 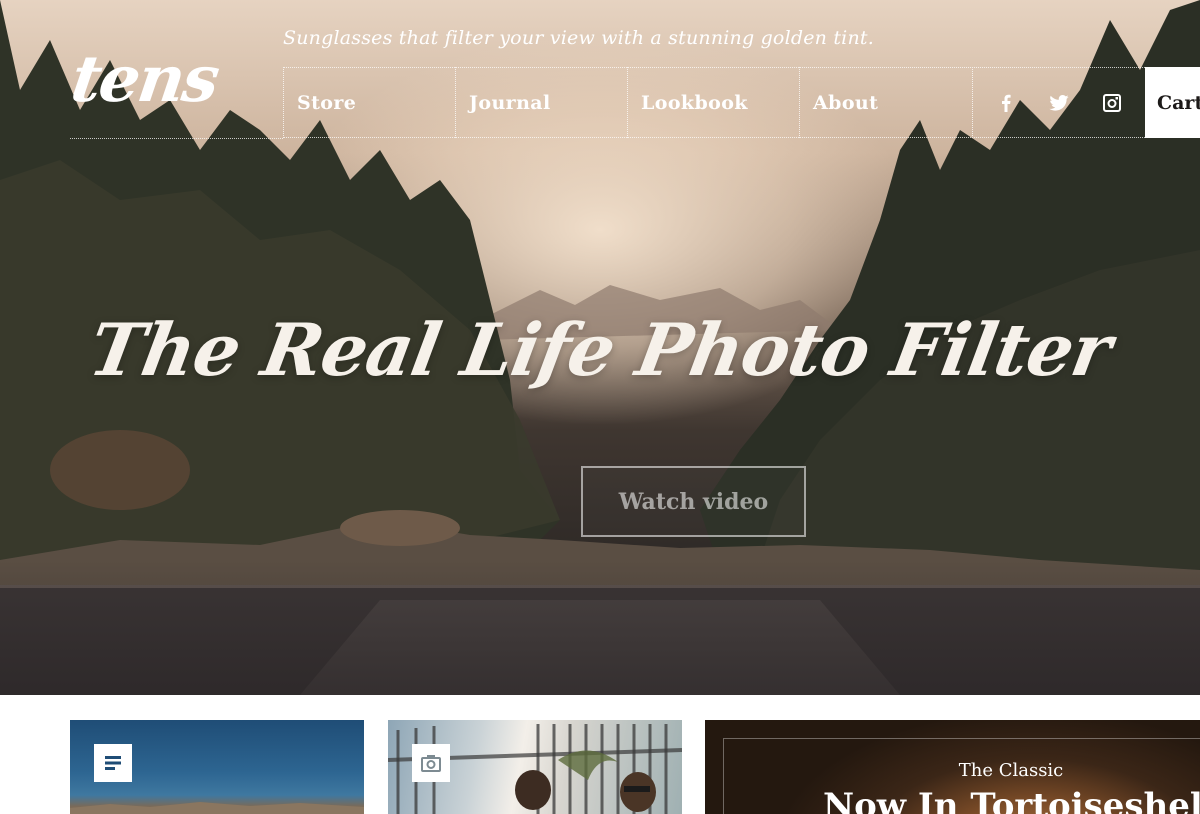 I want to click on card-landscape, so click(x=217, y=808).